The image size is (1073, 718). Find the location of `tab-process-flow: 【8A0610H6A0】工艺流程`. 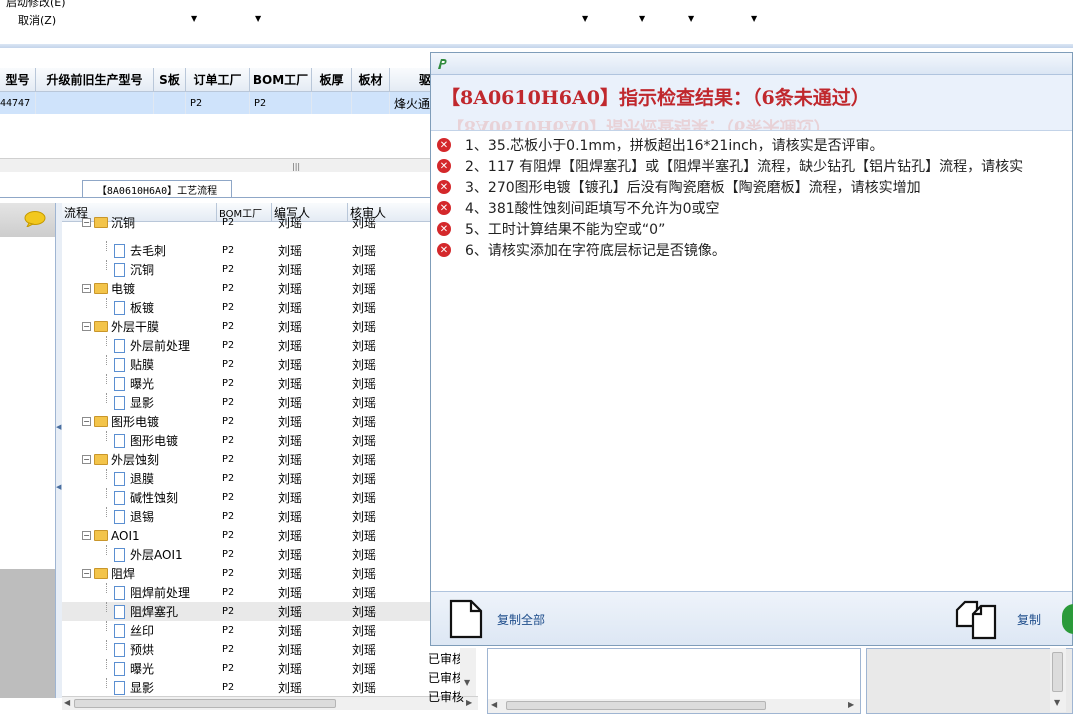

tab-process-flow: 【8A0610H6A0】工艺流程 is located at coordinates (157, 189).